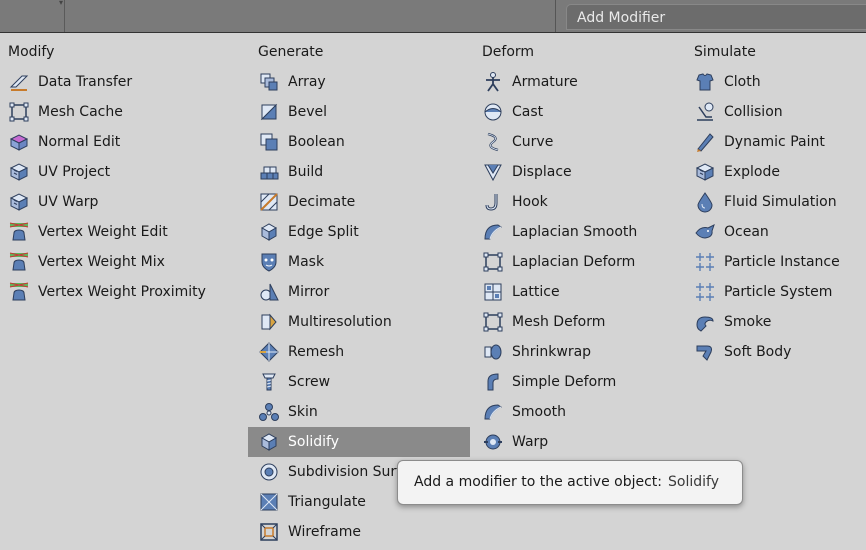 The image size is (866, 550). What do you see at coordinates (493, 262) in the screenshot?
I see `laplacian-deform-icon` at bounding box center [493, 262].